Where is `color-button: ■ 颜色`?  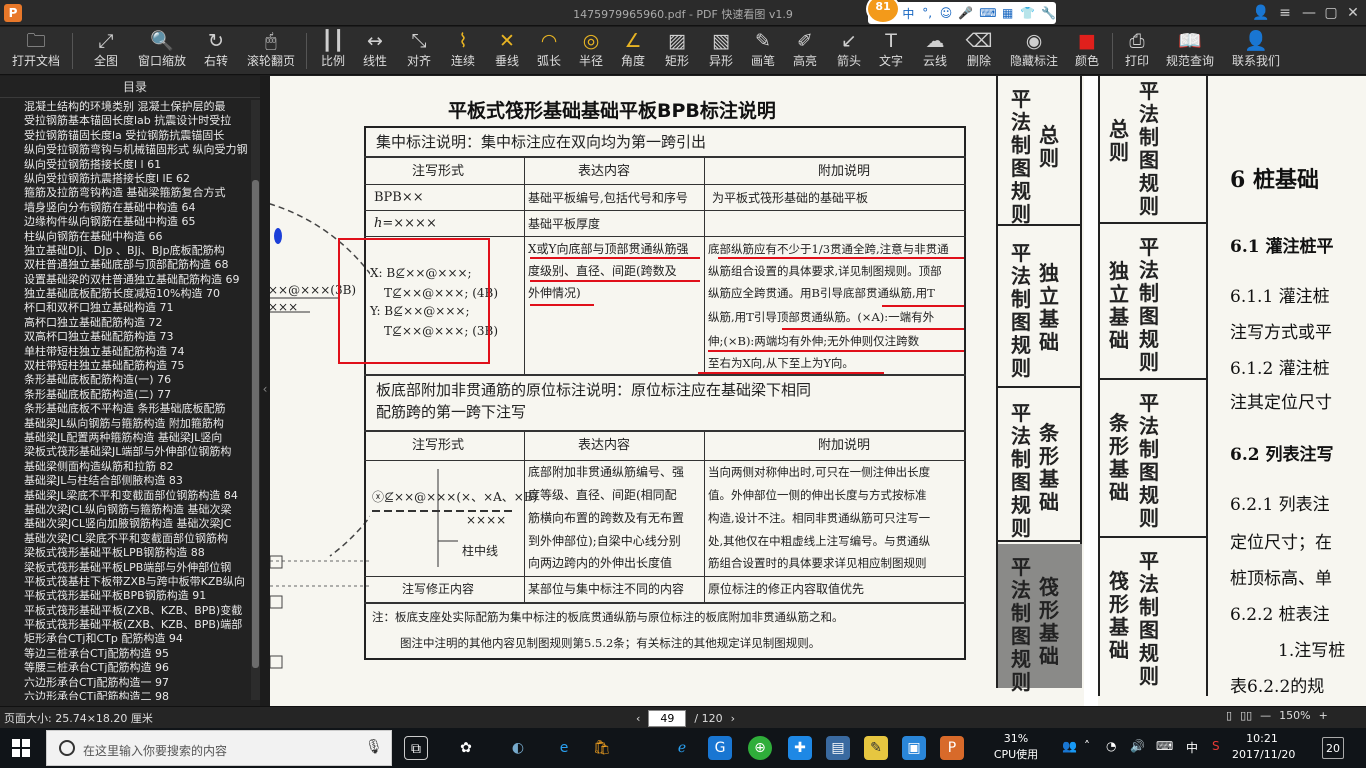 color-button: ■ 颜色 is located at coordinates (1087, 51).